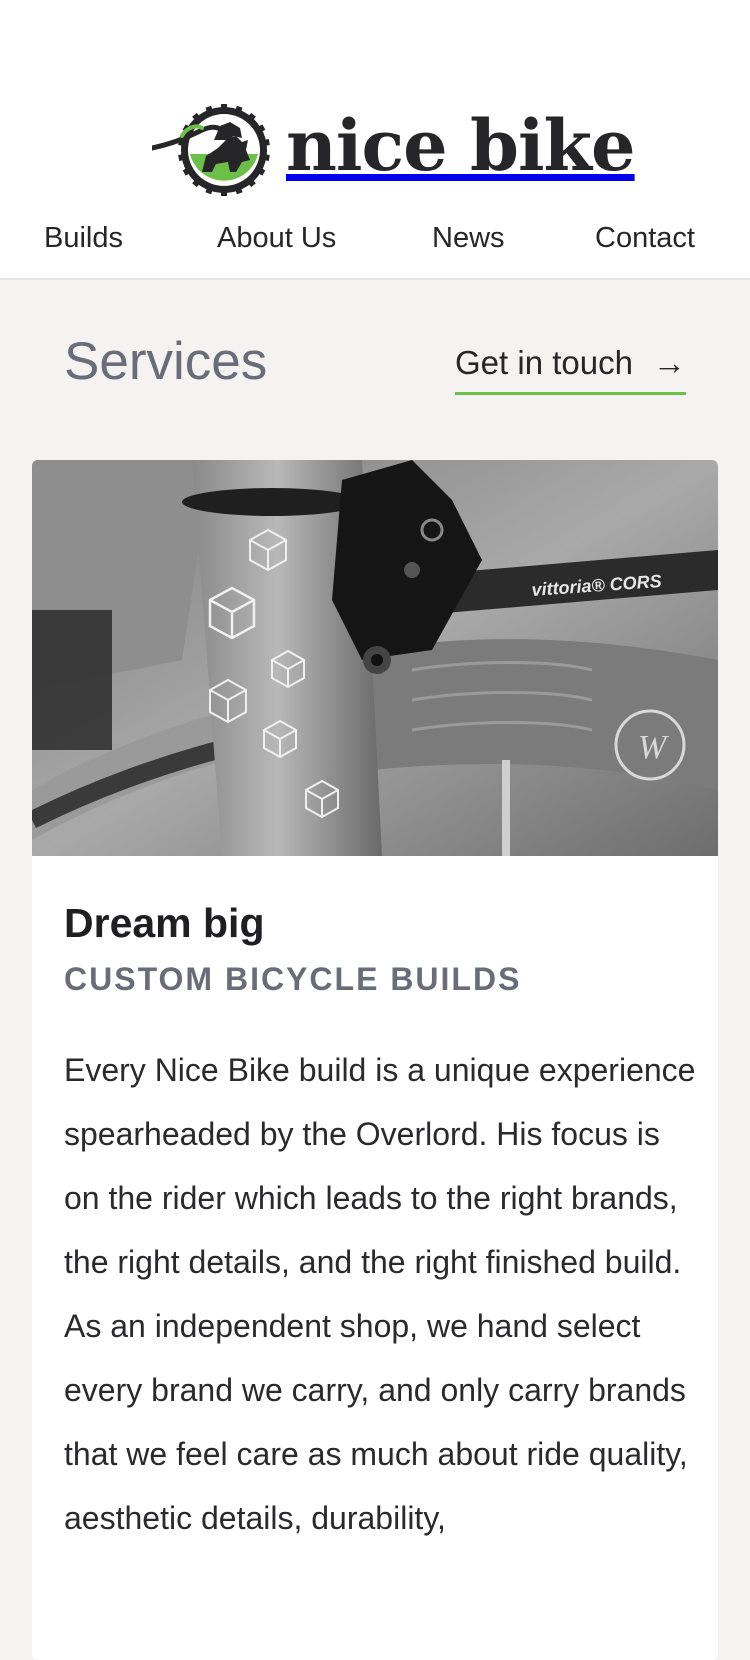 Image resolution: width=750 pixels, height=1660 pixels. Describe the element at coordinates (293, 979) in the screenshot. I see `card-subtitle: CUSTOM BICYCLE BUILDS` at that location.